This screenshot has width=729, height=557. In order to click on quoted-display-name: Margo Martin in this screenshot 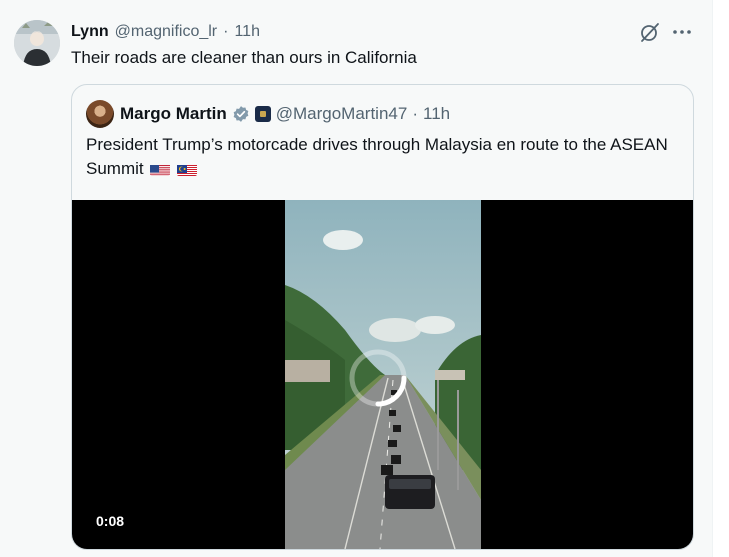, I will do `click(173, 114)`.